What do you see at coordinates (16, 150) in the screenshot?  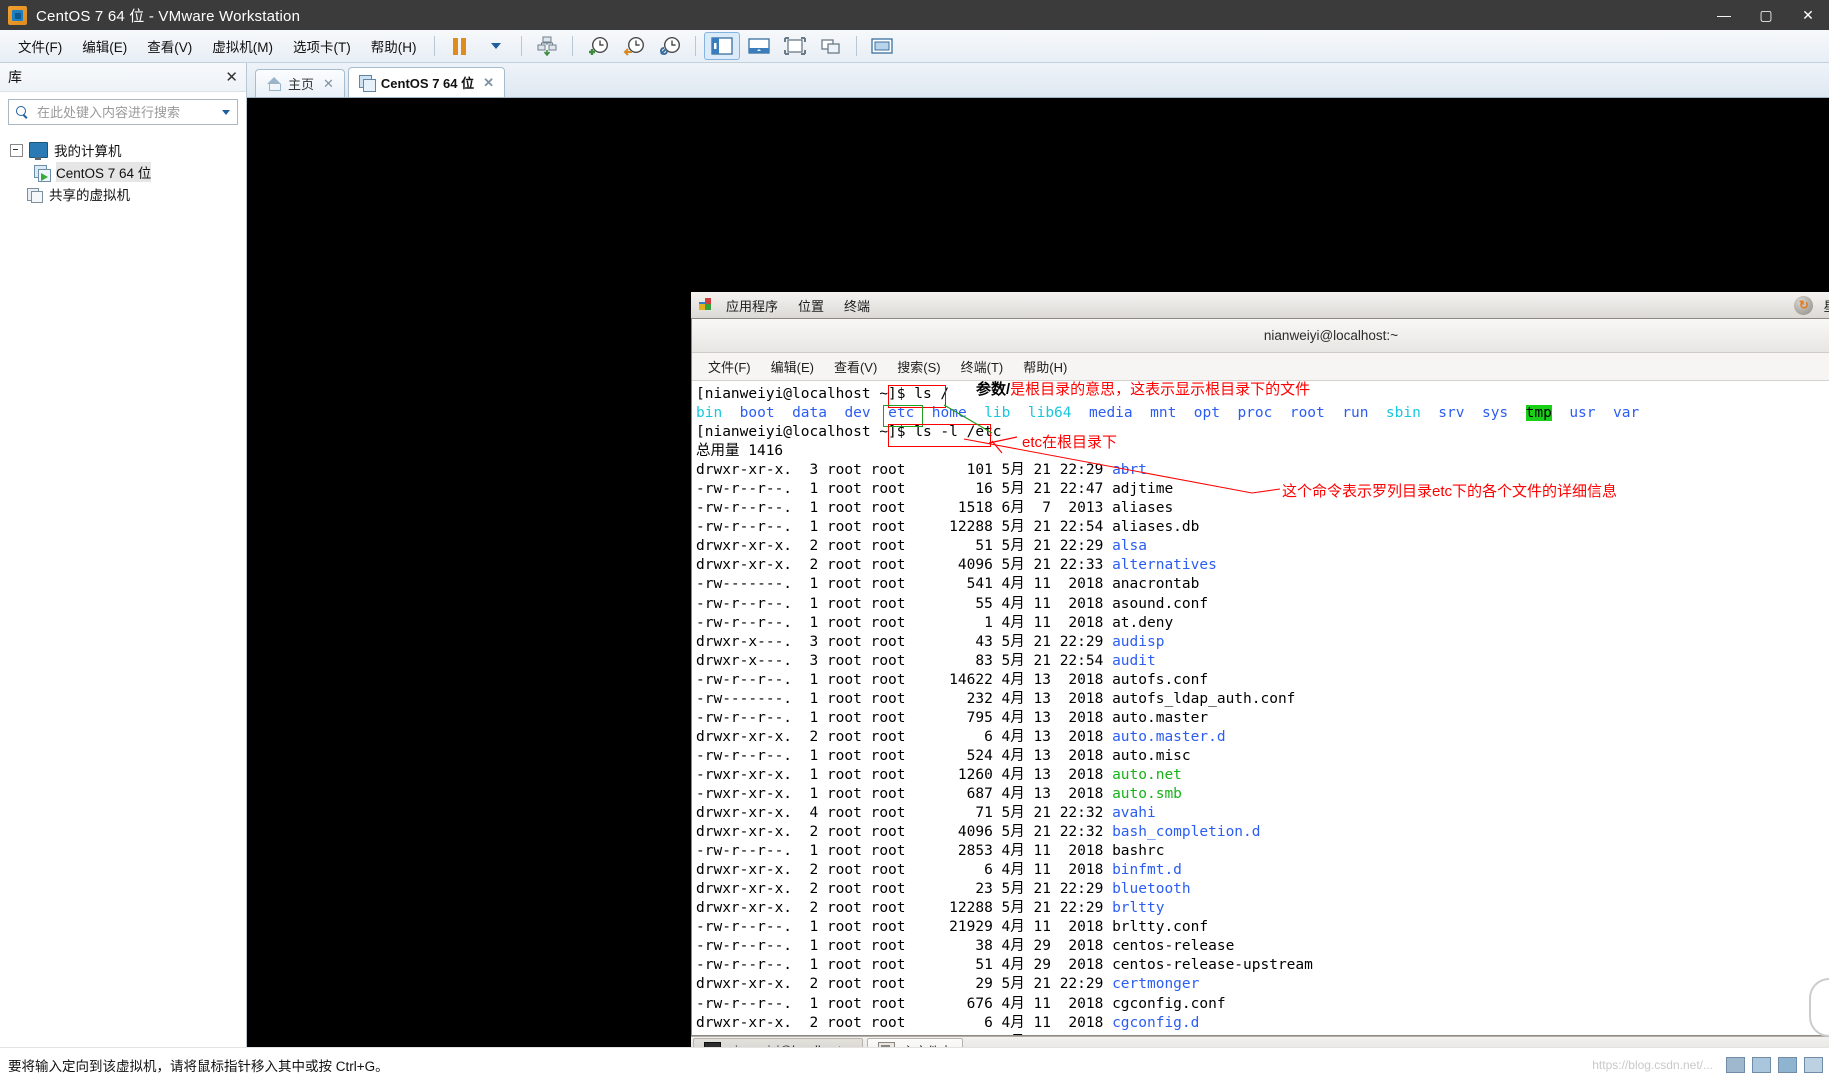 I see `expander-icon` at bounding box center [16, 150].